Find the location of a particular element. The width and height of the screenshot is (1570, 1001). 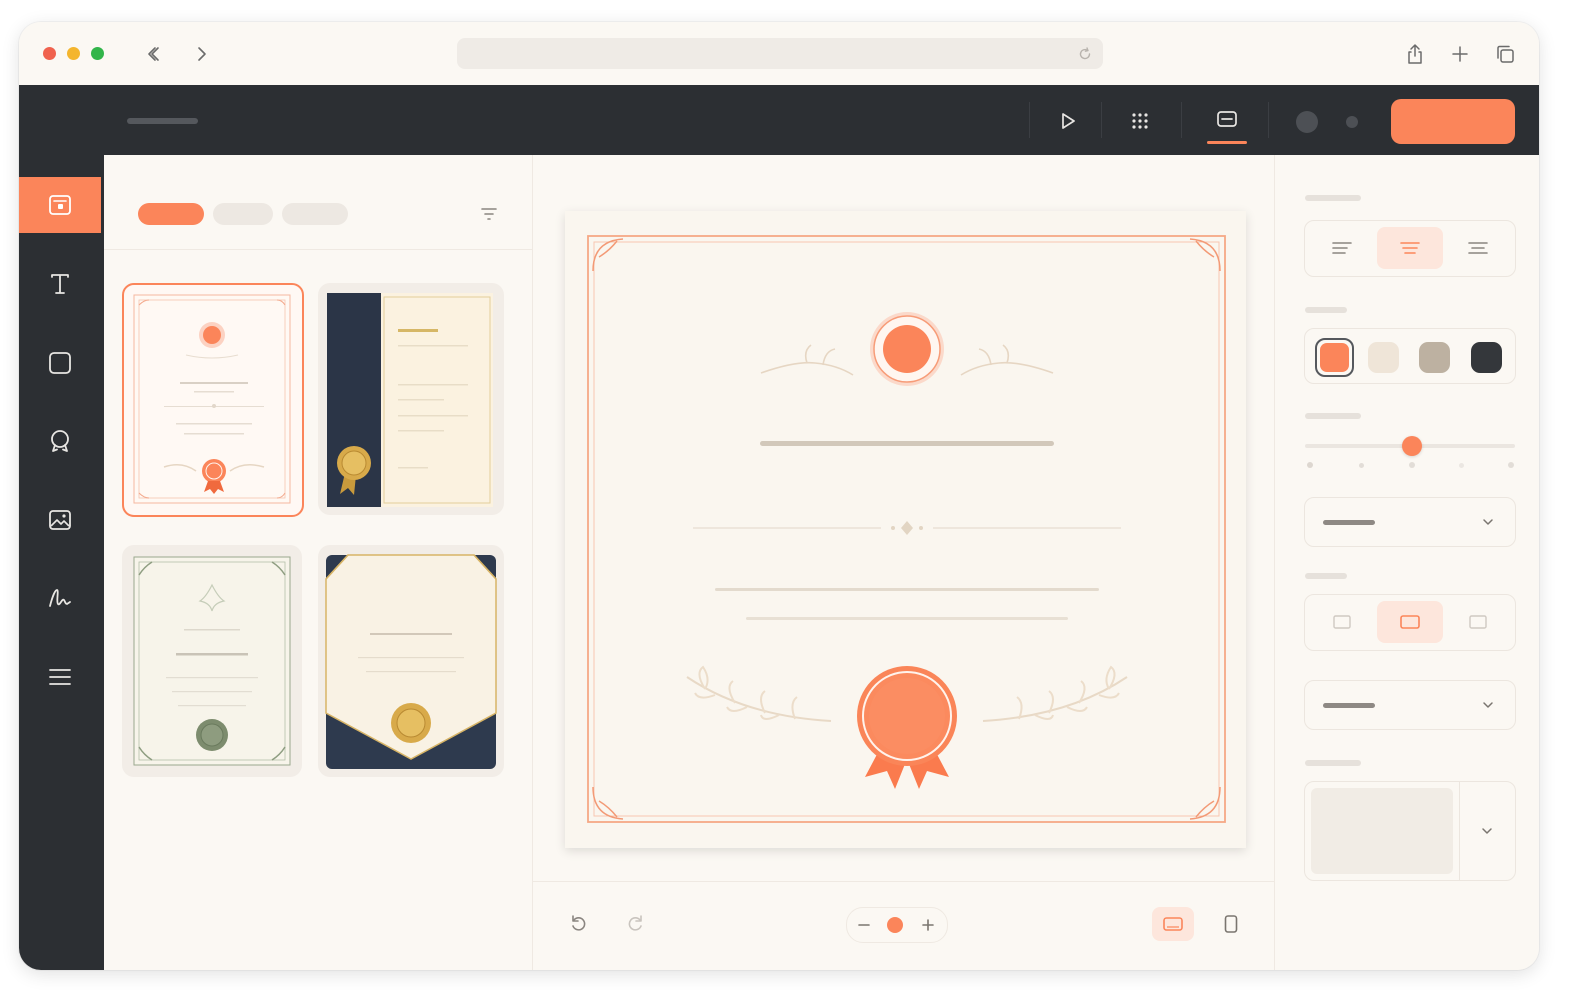

border-none-button is located at coordinates (1342, 622).